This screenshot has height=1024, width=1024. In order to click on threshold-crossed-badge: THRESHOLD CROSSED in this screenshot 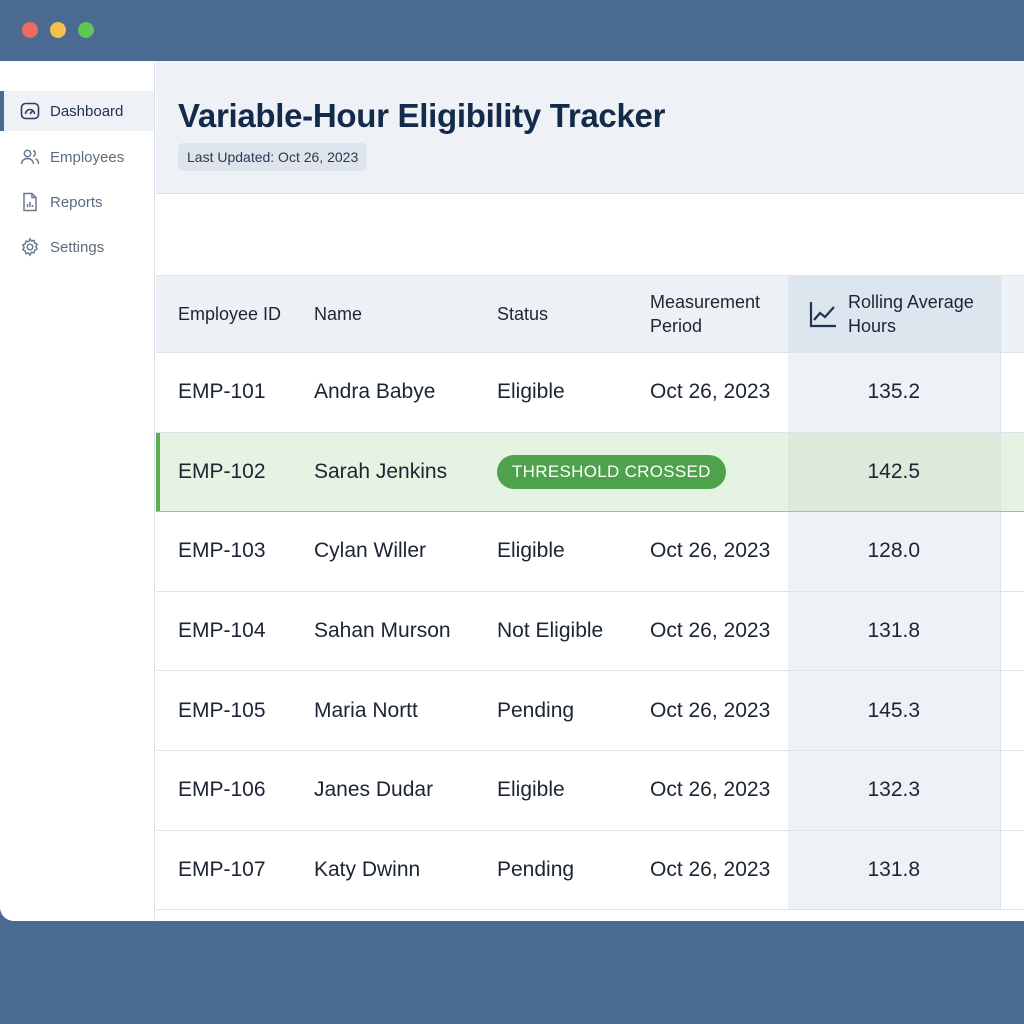, I will do `click(611, 471)`.